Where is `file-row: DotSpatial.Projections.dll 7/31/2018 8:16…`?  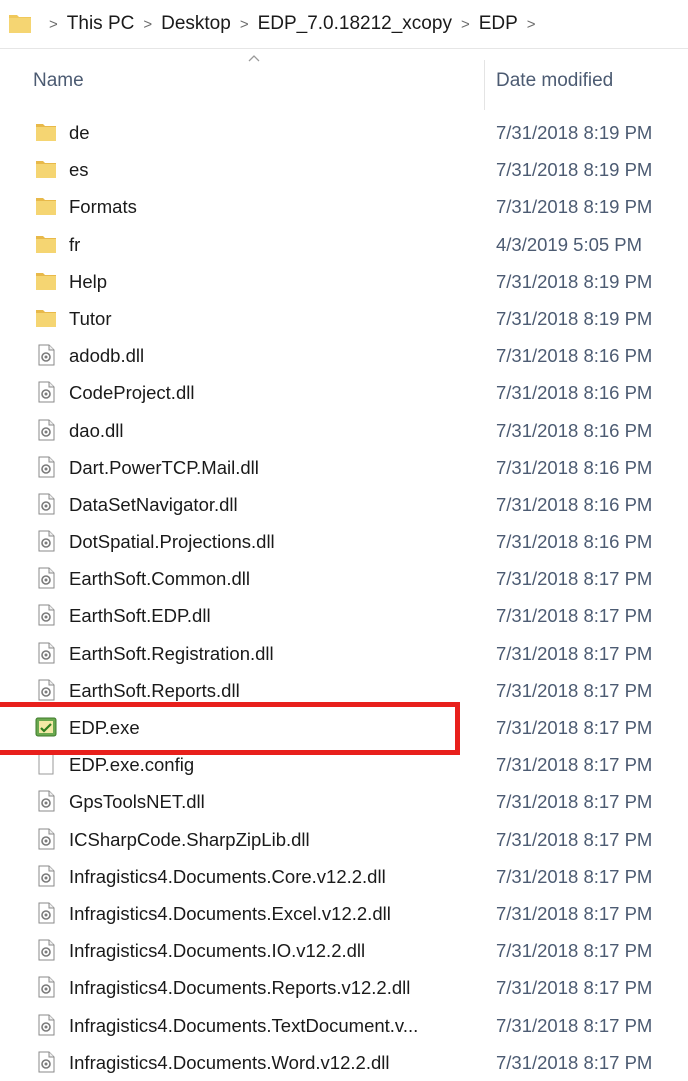
file-row: DotSpatial.Projections.dll 7/31/2018 8:16… is located at coordinates (344, 541).